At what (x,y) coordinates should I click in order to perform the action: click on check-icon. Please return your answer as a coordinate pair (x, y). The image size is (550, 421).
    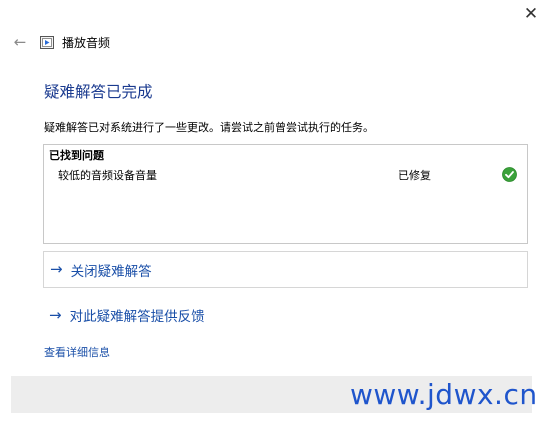
    Looking at the image, I should click on (509, 174).